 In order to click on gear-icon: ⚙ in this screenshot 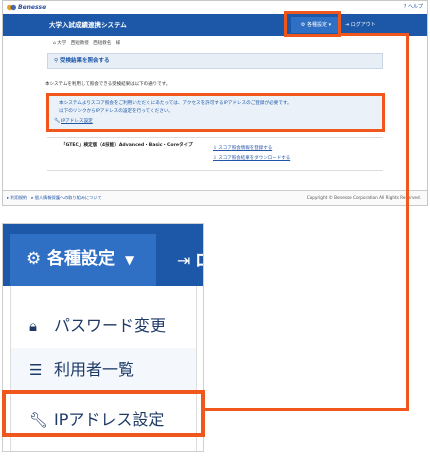, I will do `click(34, 259)`.